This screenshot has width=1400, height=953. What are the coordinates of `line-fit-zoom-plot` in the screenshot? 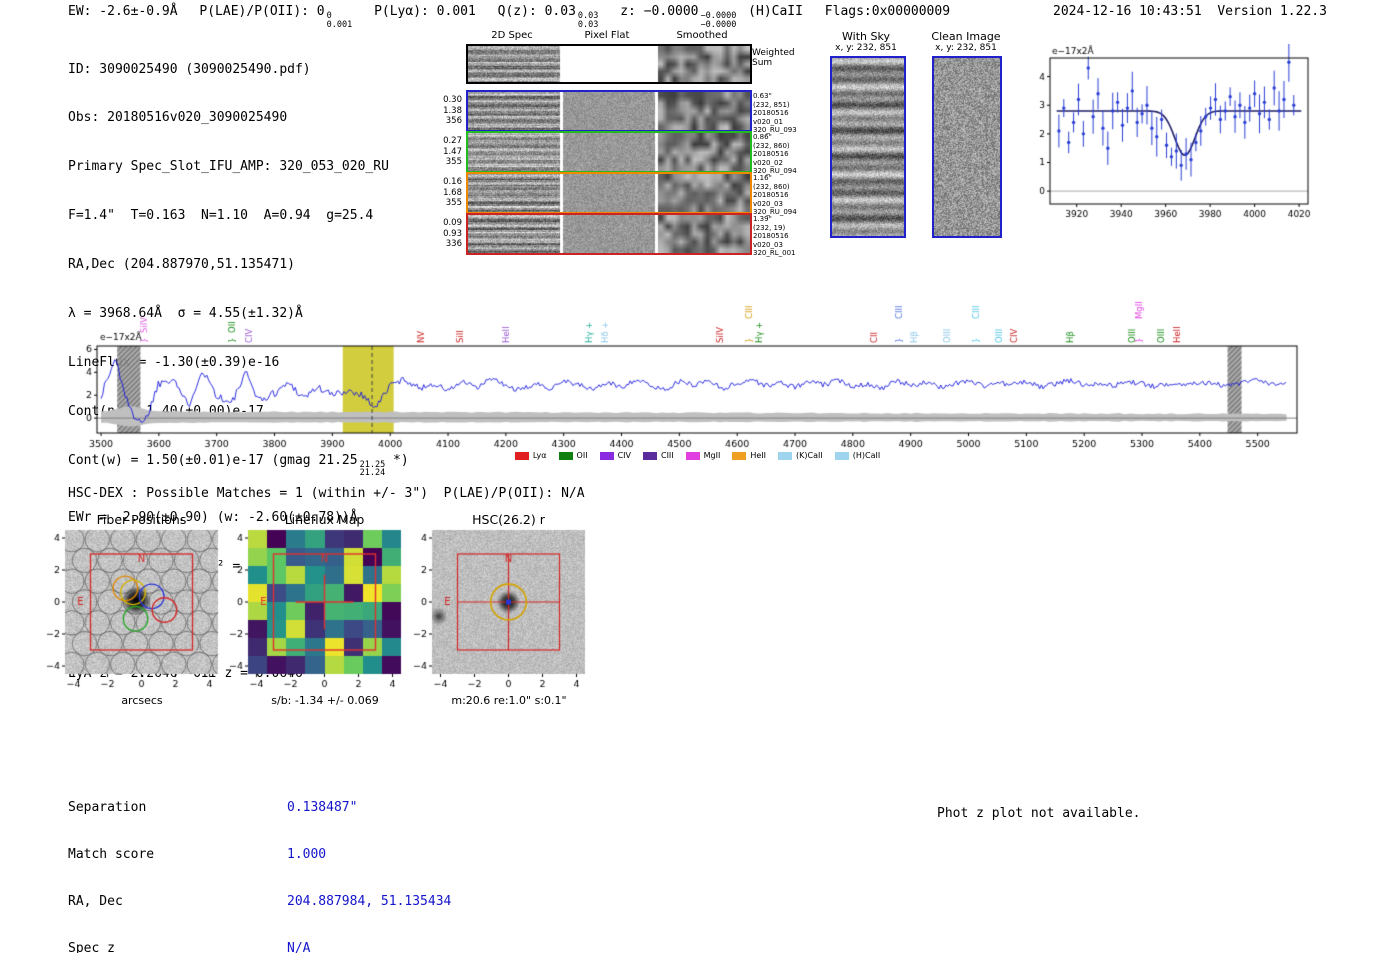 It's located at (1178, 136).